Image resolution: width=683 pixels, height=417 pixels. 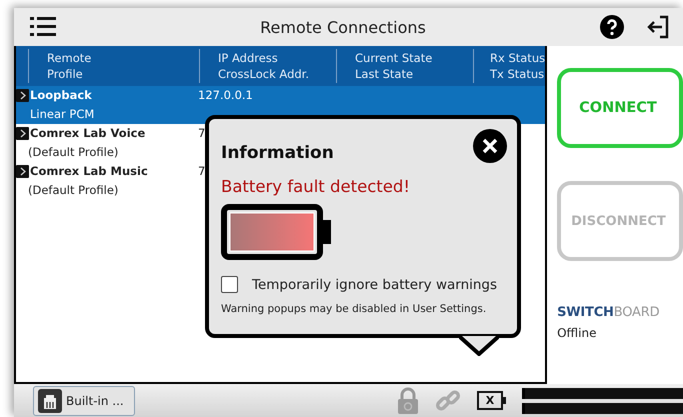 I want to click on column-header: Tx Status, so click(x=517, y=74).